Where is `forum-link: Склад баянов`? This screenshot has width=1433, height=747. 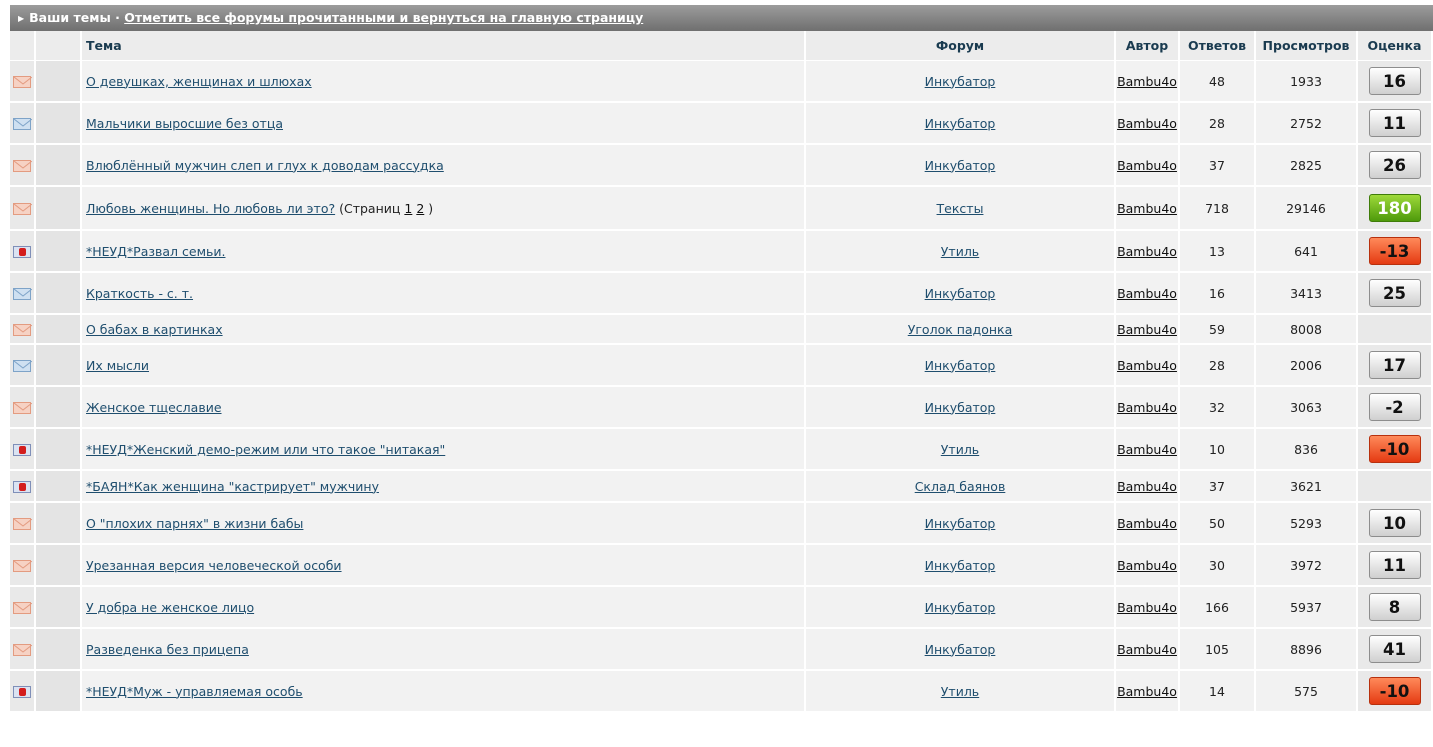 forum-link: Склад баянов is located at coordinates (960, 486).